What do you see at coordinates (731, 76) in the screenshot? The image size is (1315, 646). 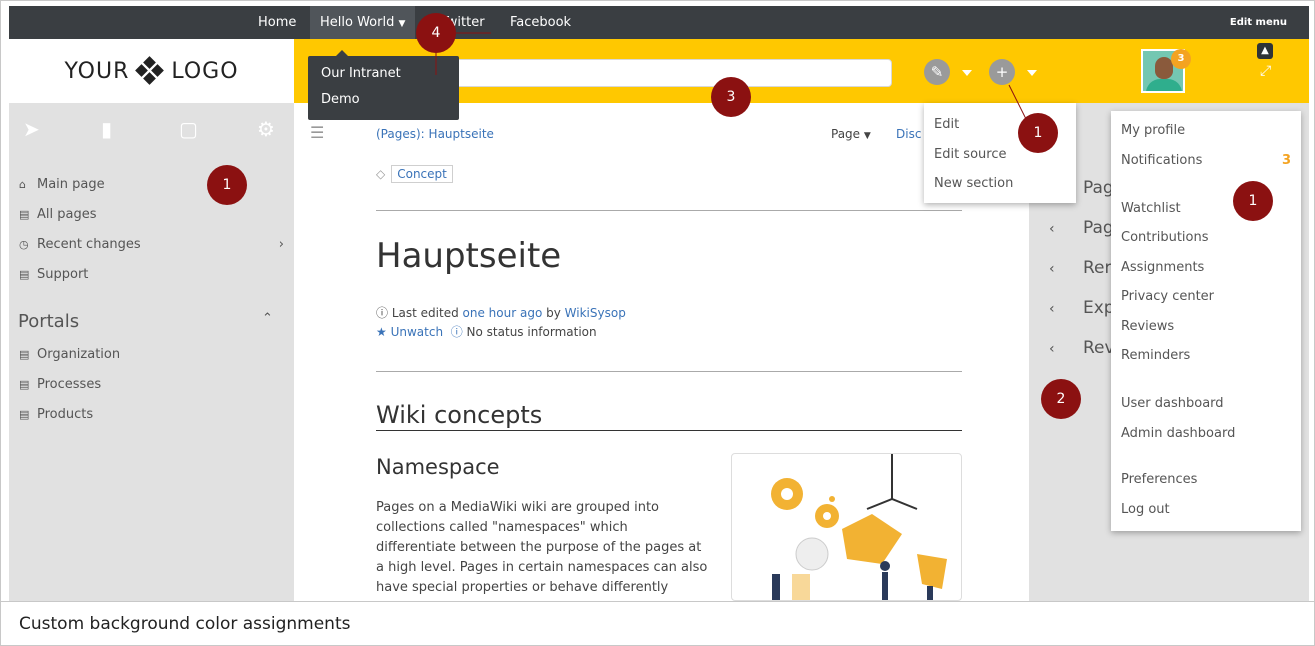 I see `callout-leader-lines` at bounding box center [731, 76].